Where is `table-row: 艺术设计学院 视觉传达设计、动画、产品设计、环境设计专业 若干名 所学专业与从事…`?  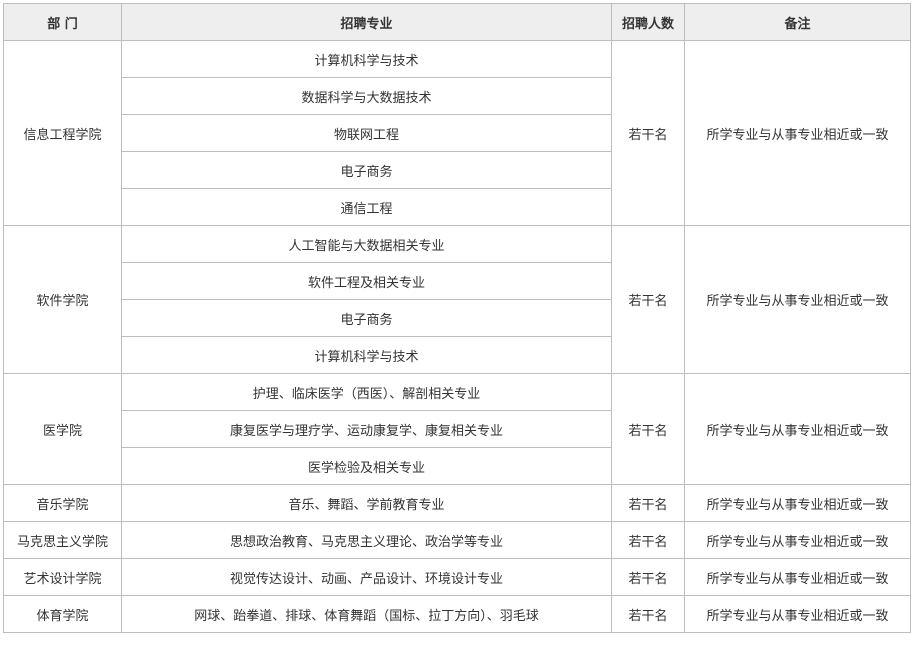 table-row: 艺术设计学院 视觉传达设计、动画、产品设计、环境设计专业 若干名 所学专业与从事… is located at coordinates (457, 577).